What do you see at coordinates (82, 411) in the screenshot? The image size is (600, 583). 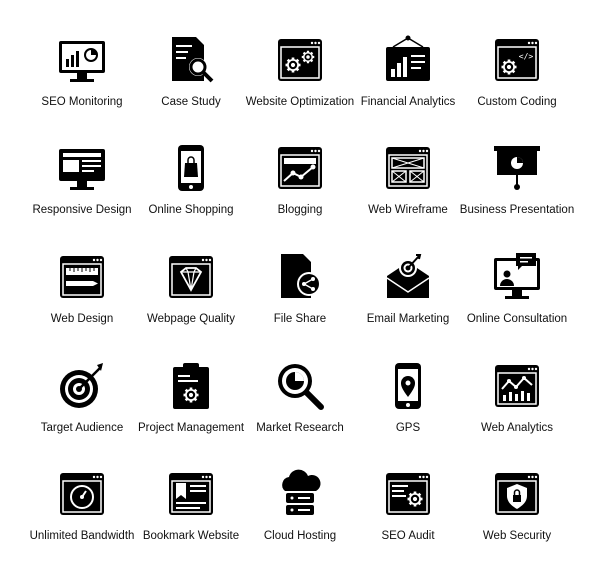 I see `icon-cell: Target Audience` at bounding box center [82, 411].